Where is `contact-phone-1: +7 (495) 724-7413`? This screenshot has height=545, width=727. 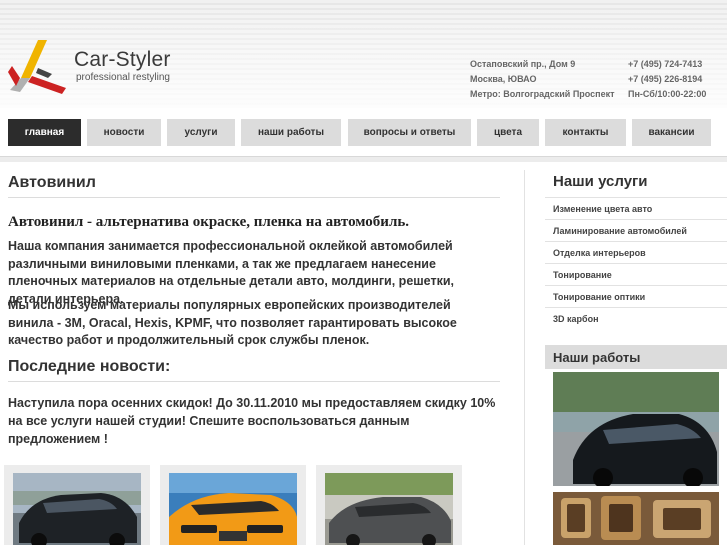 contact-phone-1: +7 (495) 724-7413 is located at coordinates (665, 64).